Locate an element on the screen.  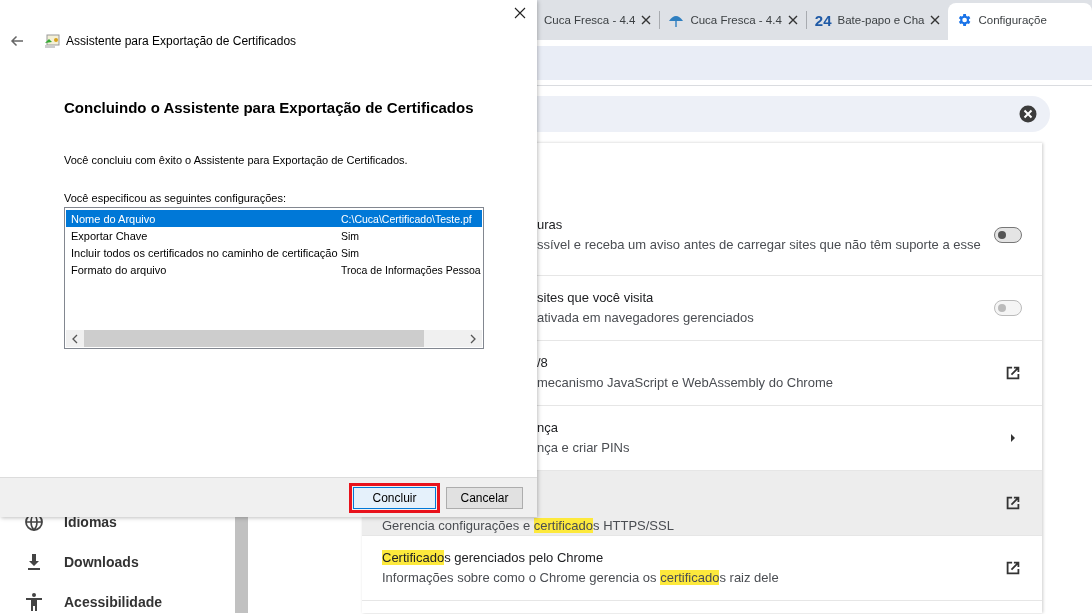
setting-title: uras is located at coordinates (550, 224).